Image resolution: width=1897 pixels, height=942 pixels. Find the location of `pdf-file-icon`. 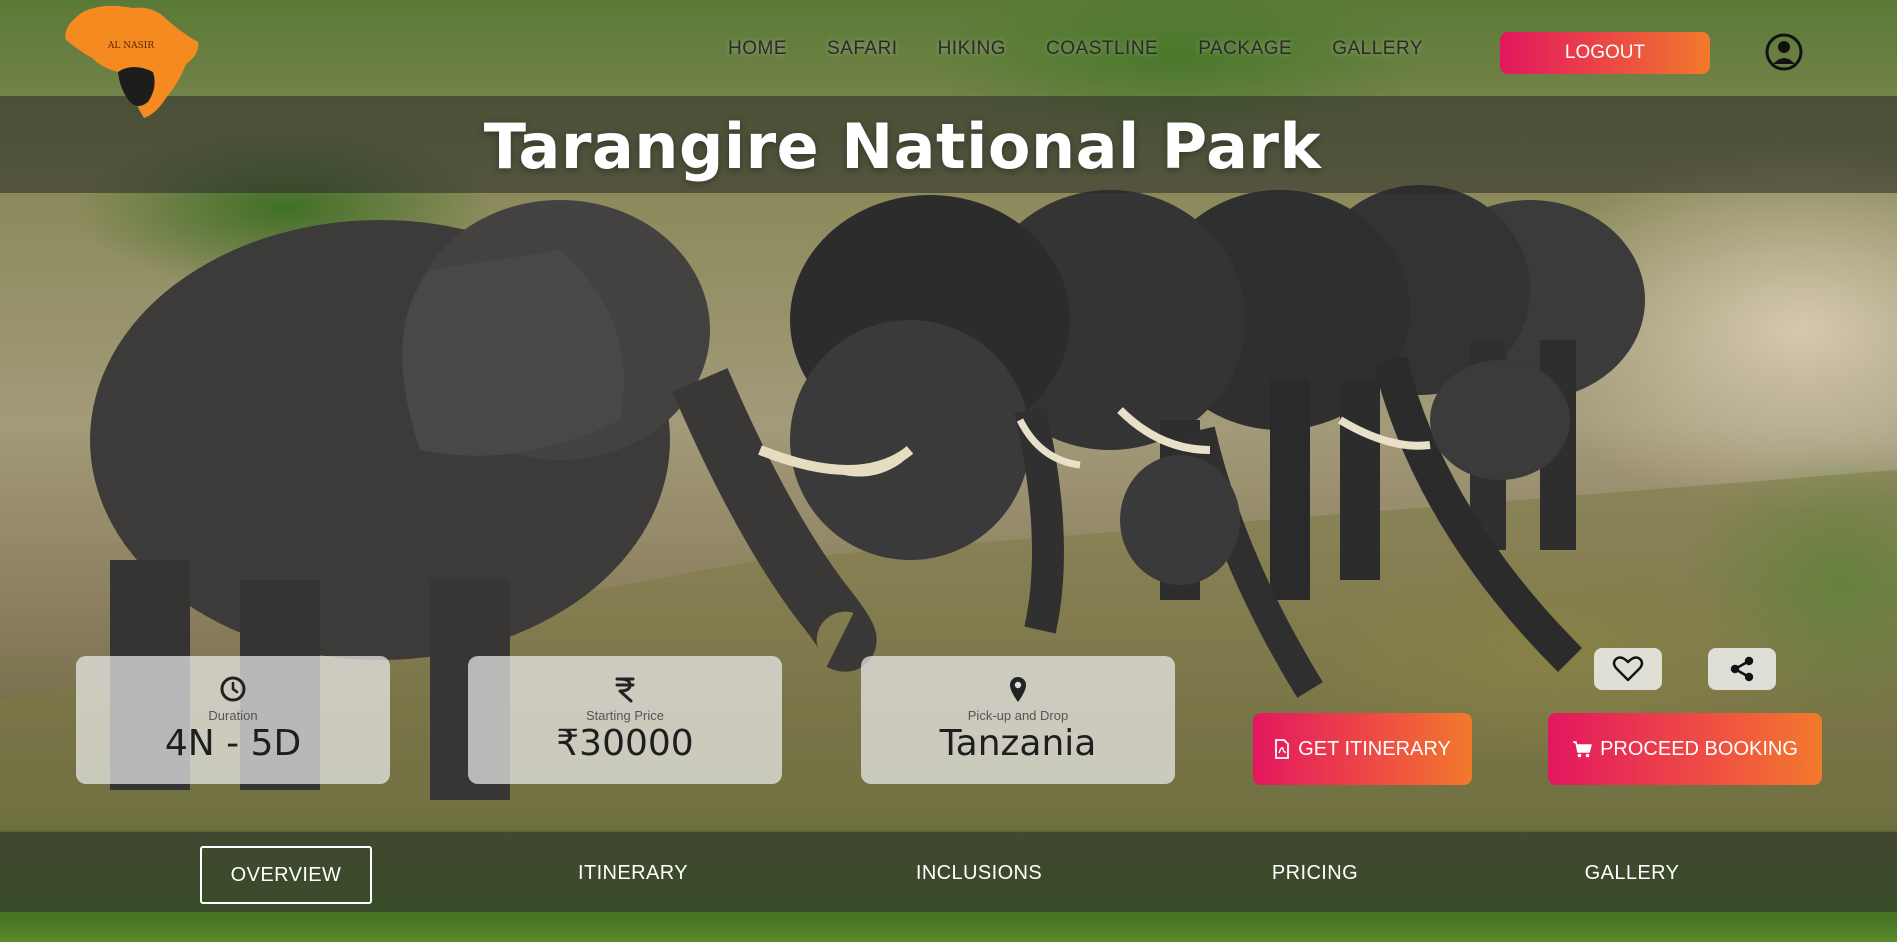

pdf-file-icon is located at coordinates (1282, 749).